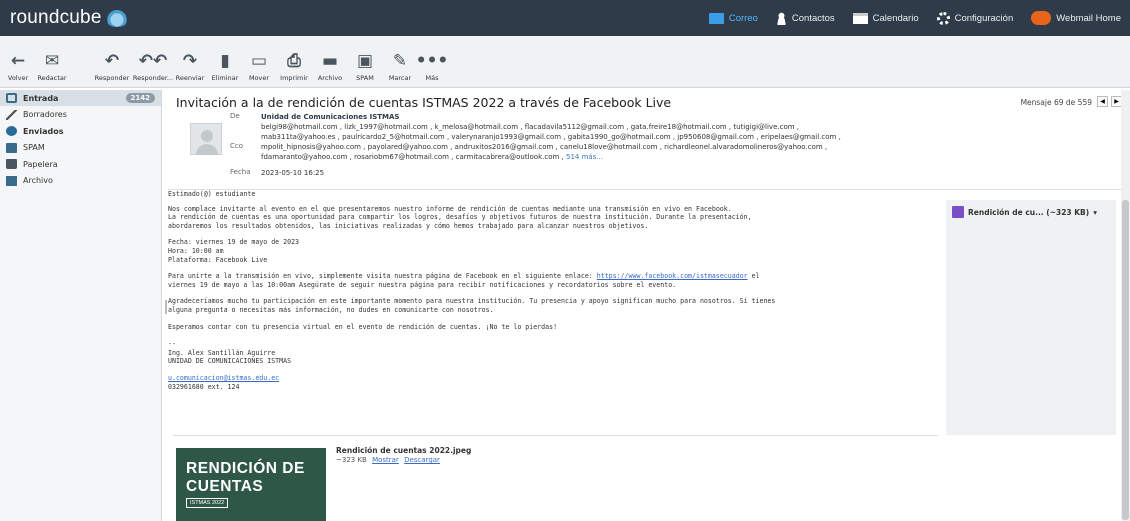  Describe the element at coordinates (432, 61) in the screenshot. I see `more-dots-icon: •••` at that location.